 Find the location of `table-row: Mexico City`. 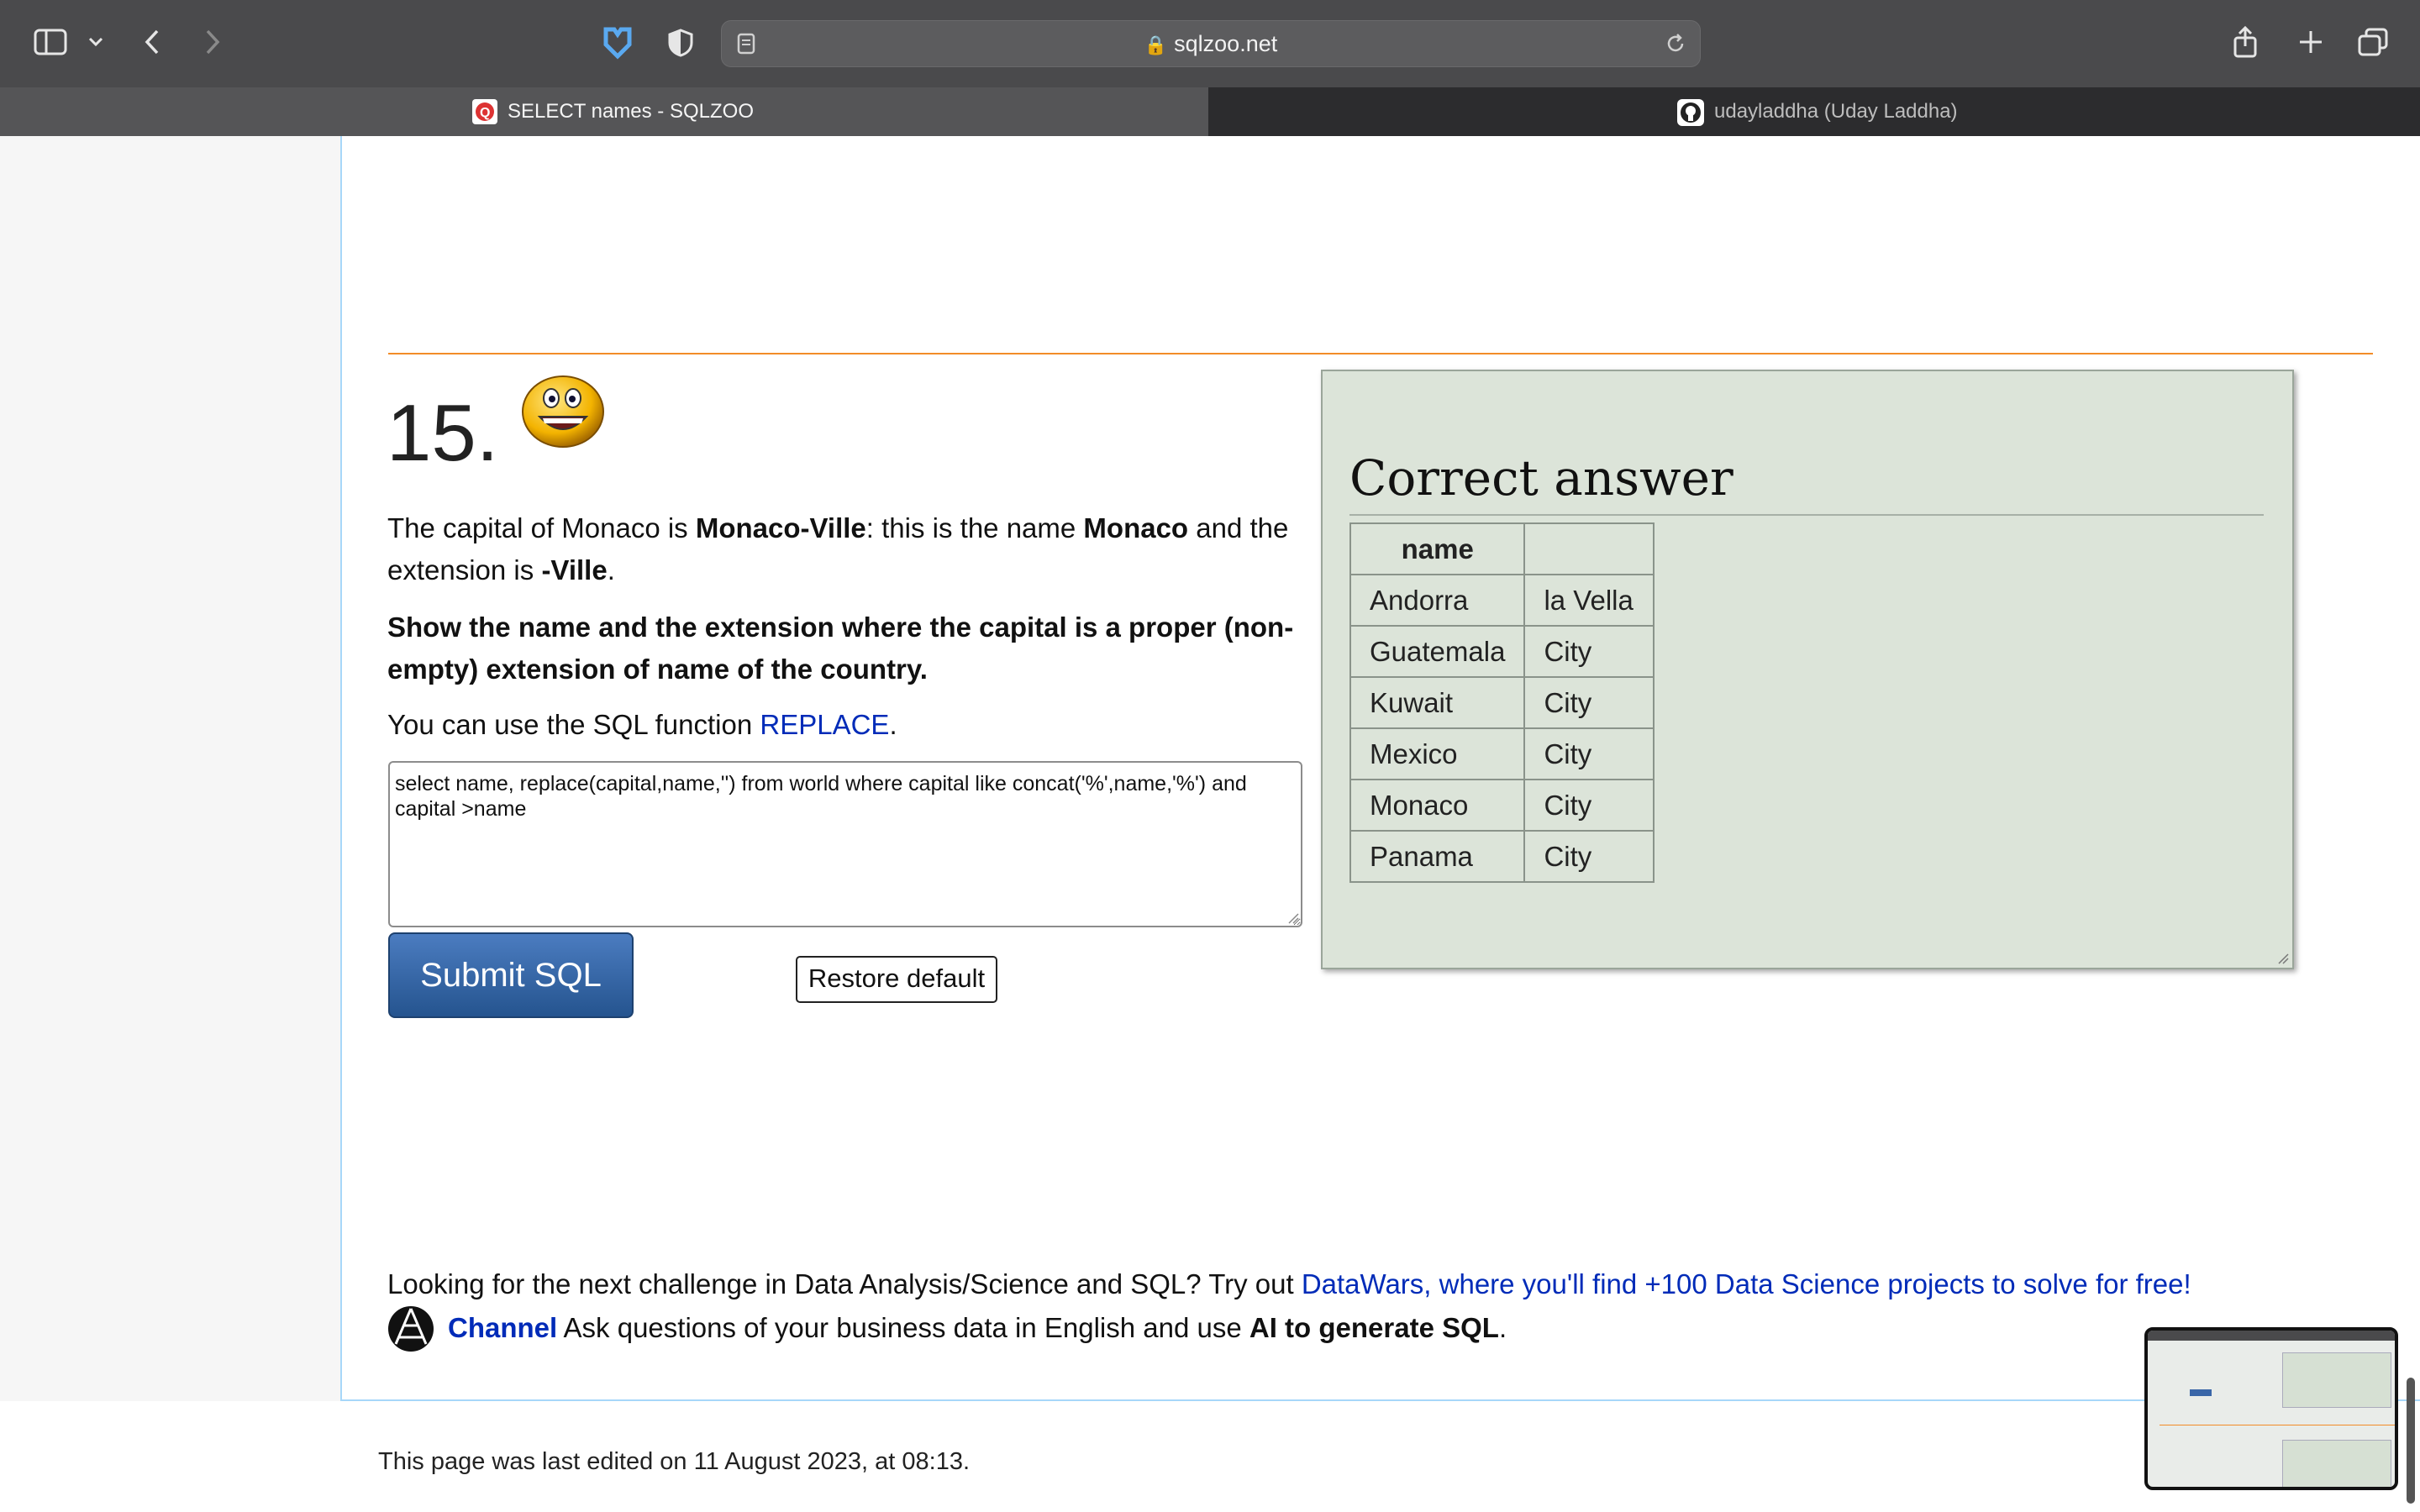

table-row: Mexico City is located at coordinates (1502, 753).